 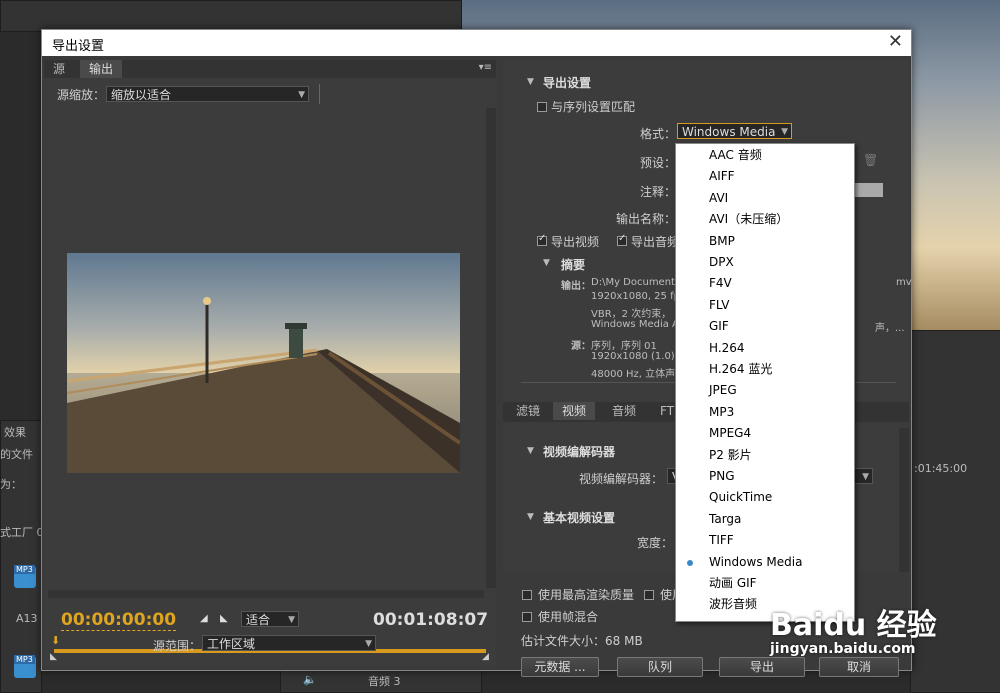 I want to click on summary-triangle-icon: ▼, so click(x=546, y=263).